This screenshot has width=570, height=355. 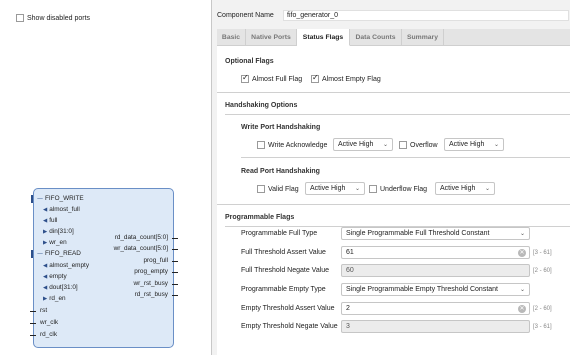 What do you see at coordinates (542, 271) in the screenshot?
I see `full-threshold-negate-range: [2 - 60]` at bounding box center [542, 271].